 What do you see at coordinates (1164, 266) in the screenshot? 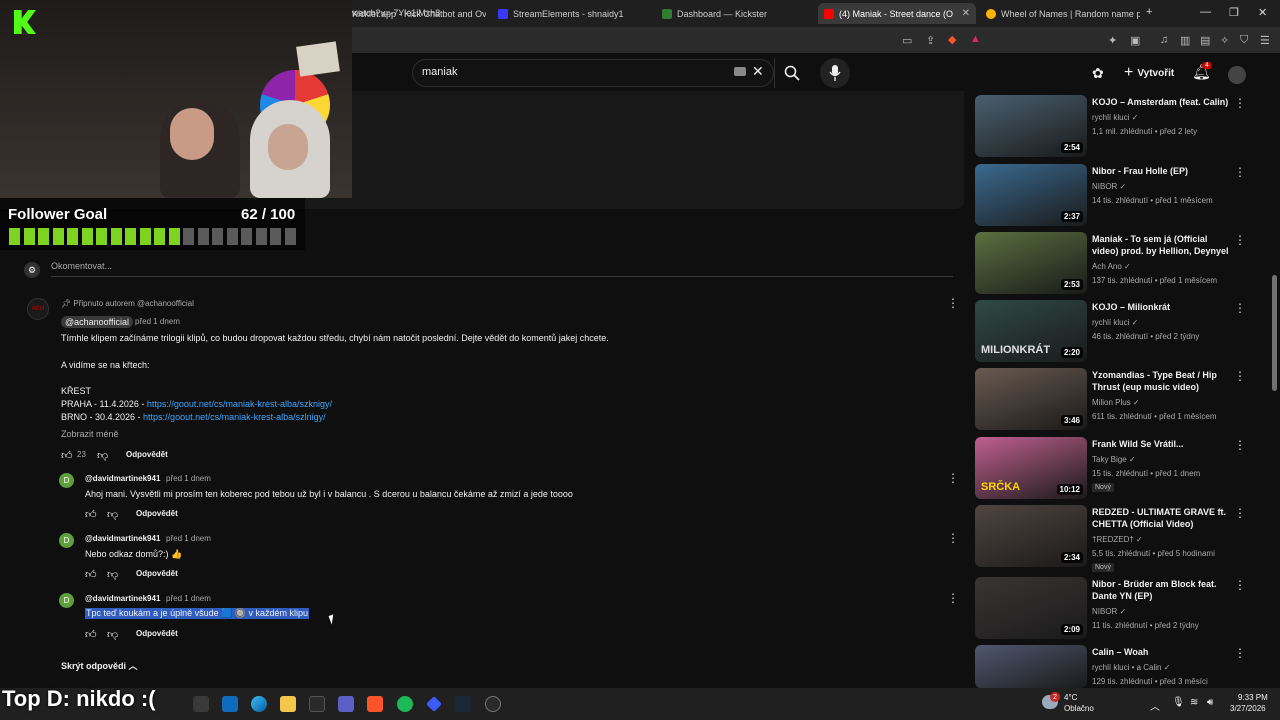
I see `video-channel: Ach Ano ✓` at bounding box center [1164, 266].